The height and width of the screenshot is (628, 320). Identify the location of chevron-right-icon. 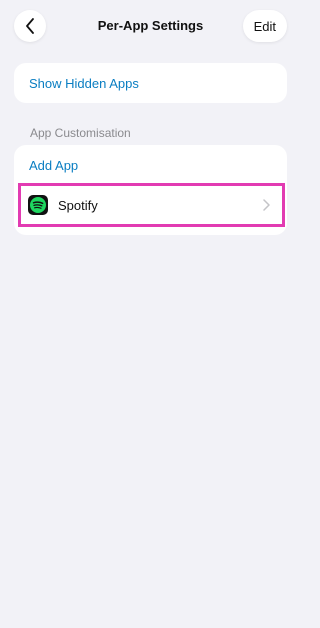
(266, 207).